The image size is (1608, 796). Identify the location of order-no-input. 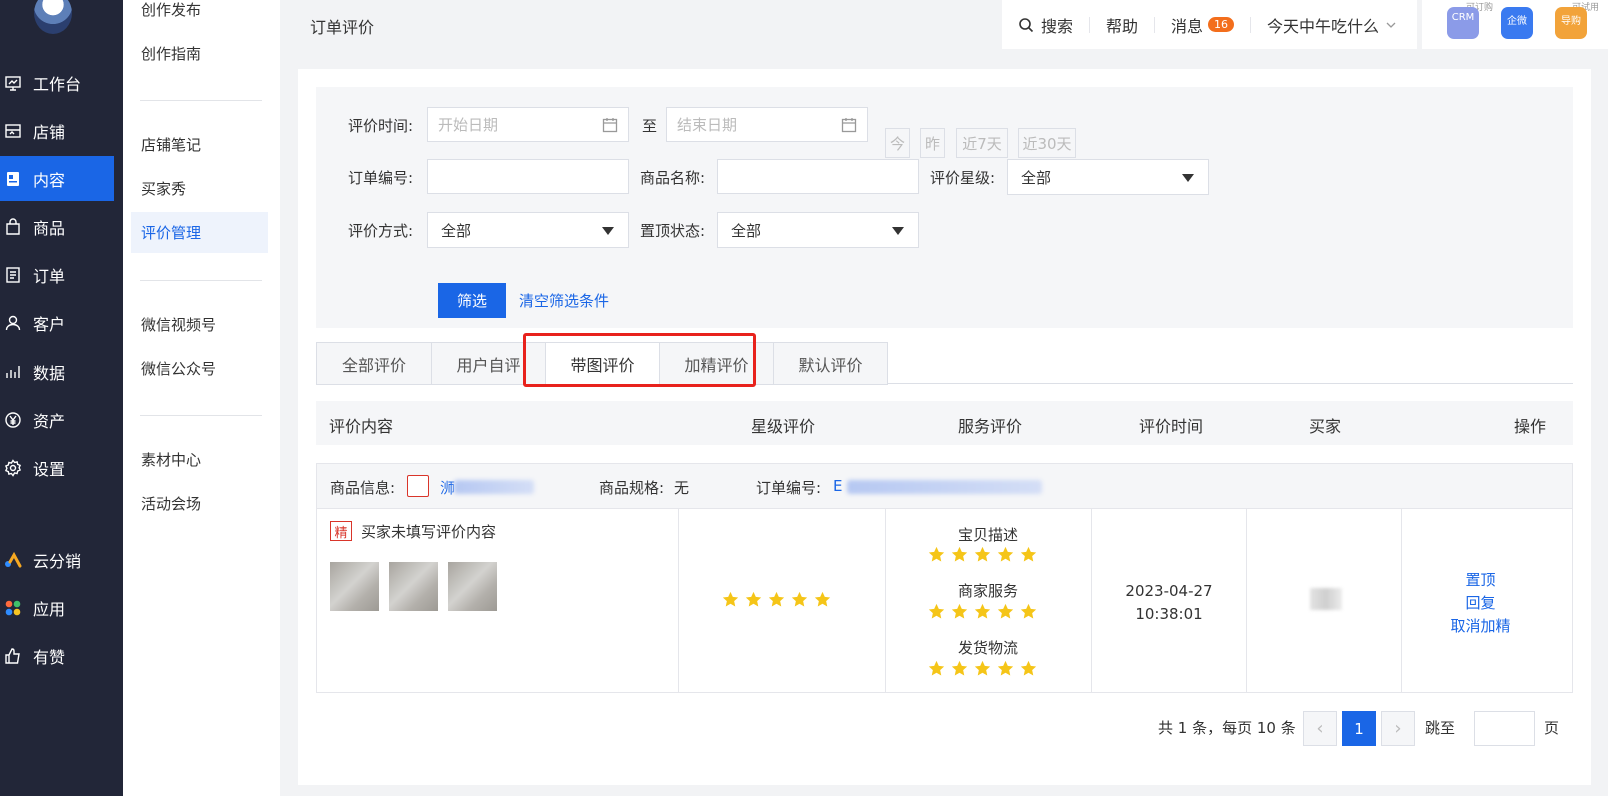
(528, 176).